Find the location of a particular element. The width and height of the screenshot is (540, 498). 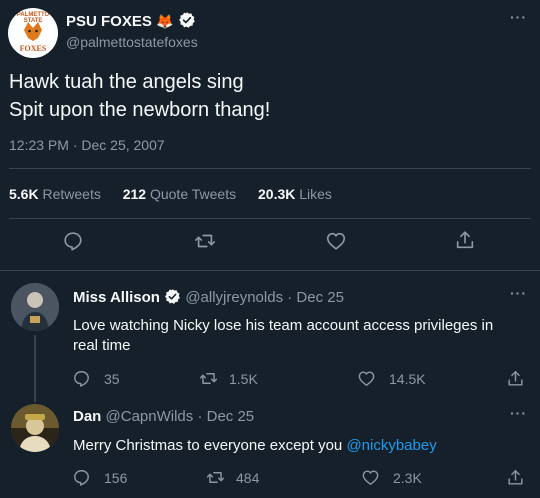

reply-1-reply-count: 35 is located at coordinates (112, 378).